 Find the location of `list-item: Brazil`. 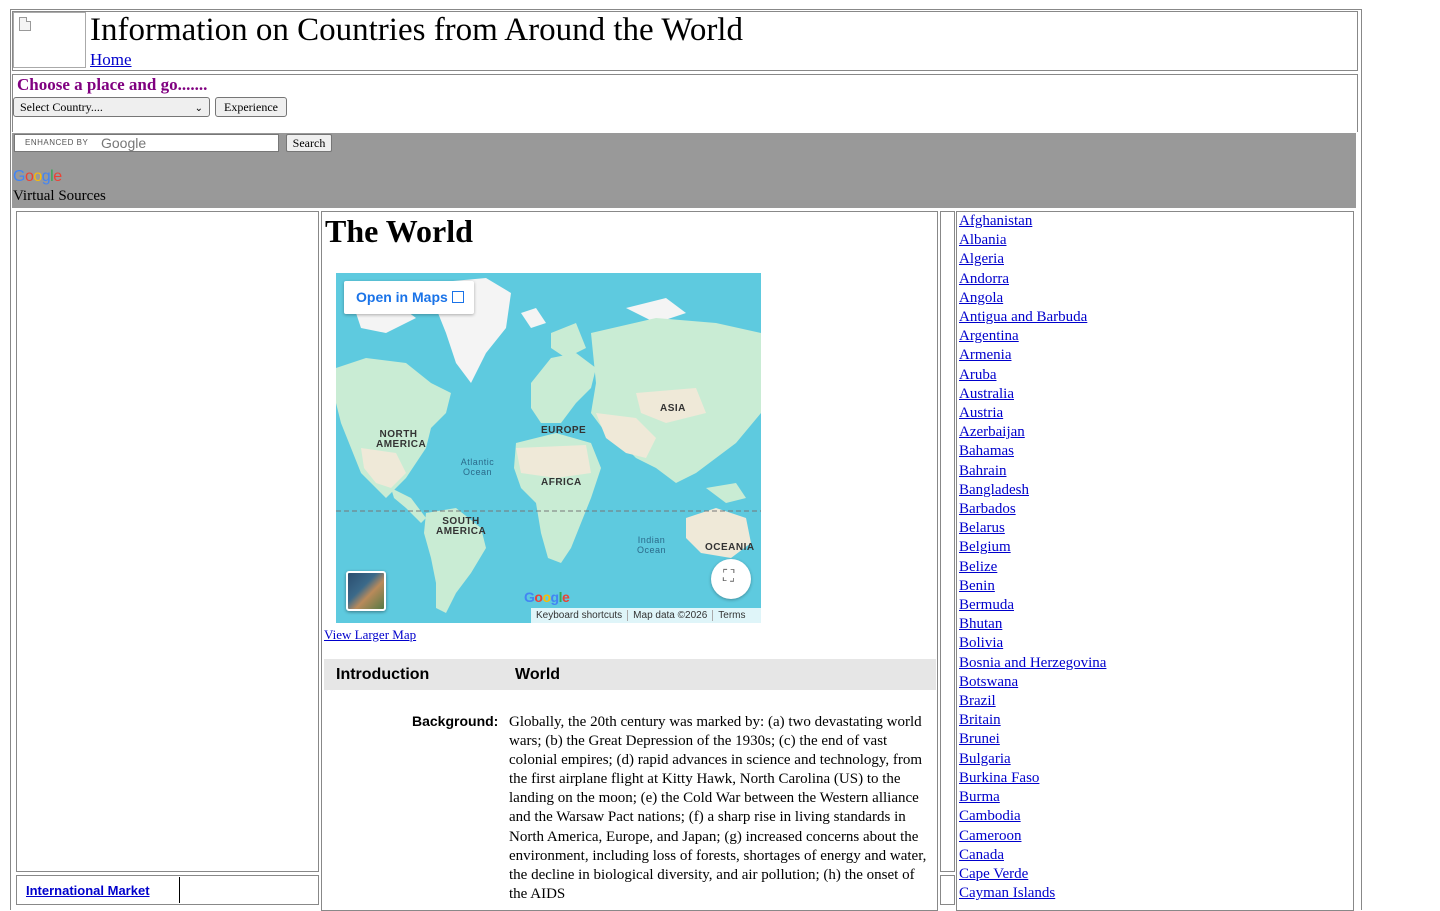

list-item: Brazil is located at coordinates (1032, 701).